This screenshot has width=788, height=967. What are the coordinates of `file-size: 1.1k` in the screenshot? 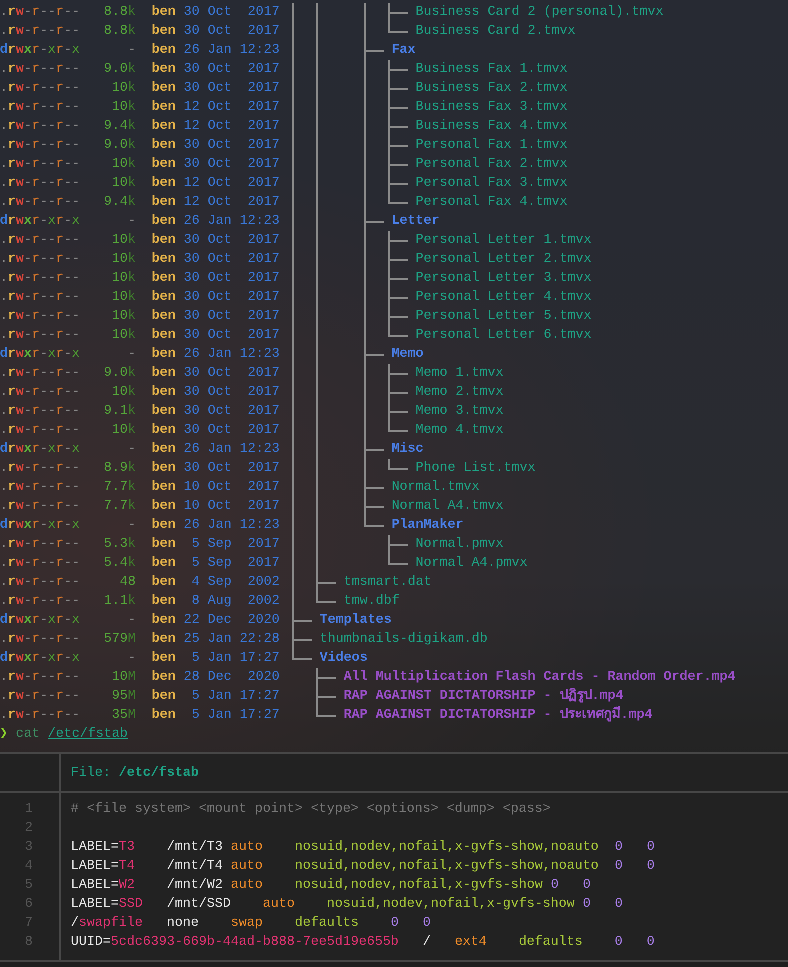 It's located at (119, 602).